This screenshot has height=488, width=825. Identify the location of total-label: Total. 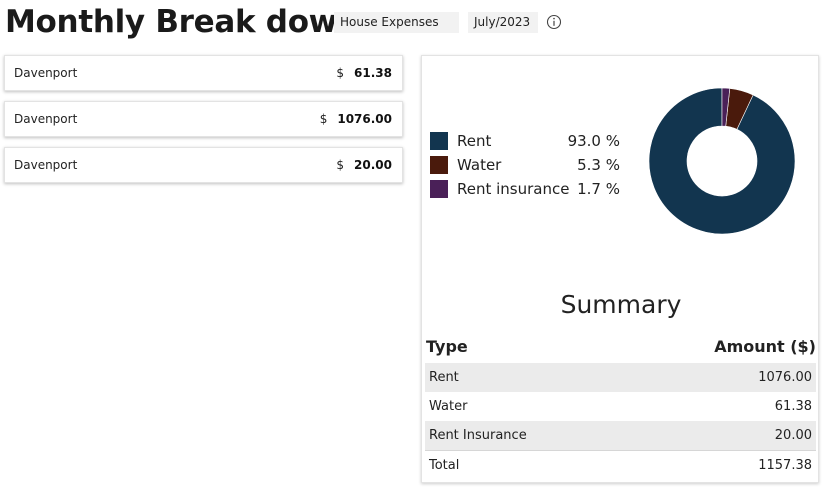
(524, 465).